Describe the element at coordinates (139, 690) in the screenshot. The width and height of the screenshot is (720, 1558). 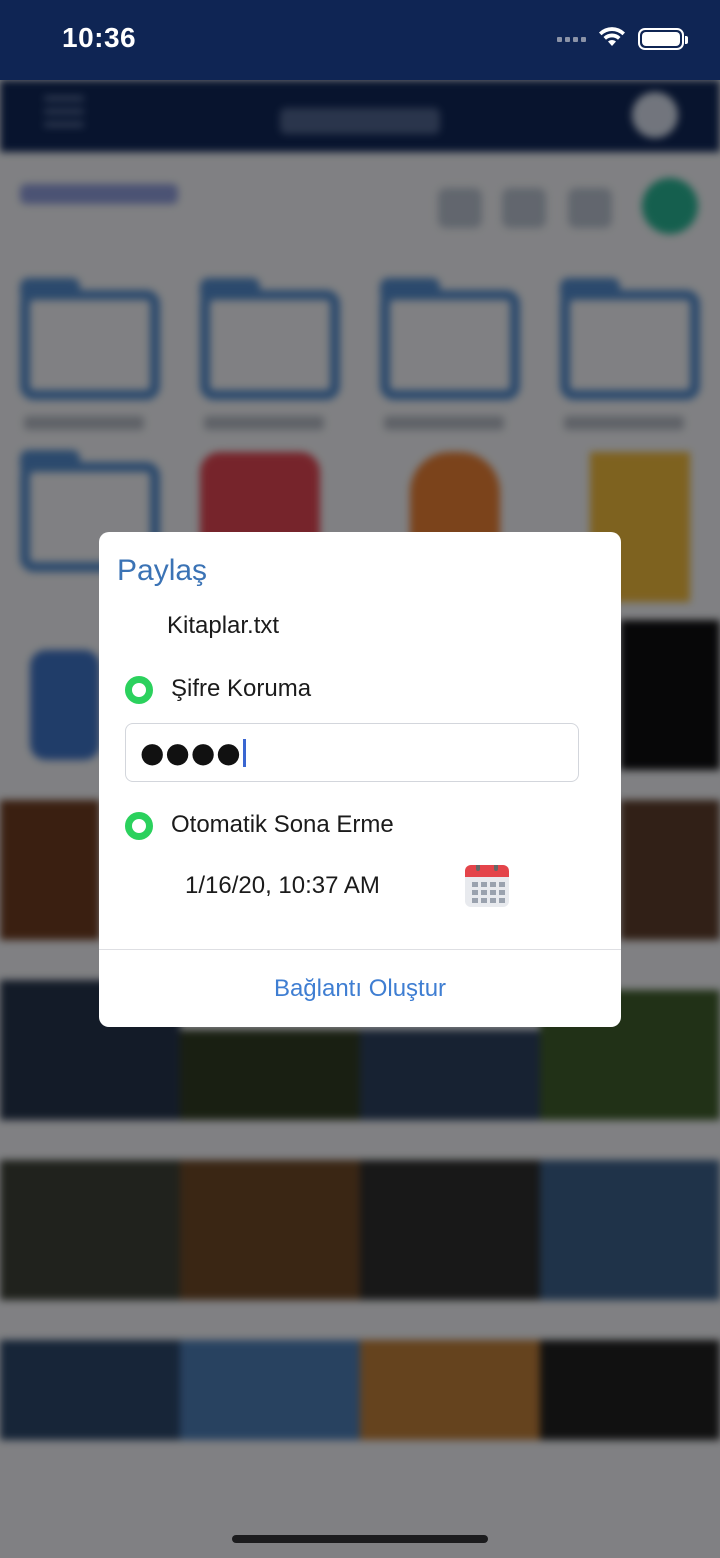
I see `password-protection-toggle` at that location.